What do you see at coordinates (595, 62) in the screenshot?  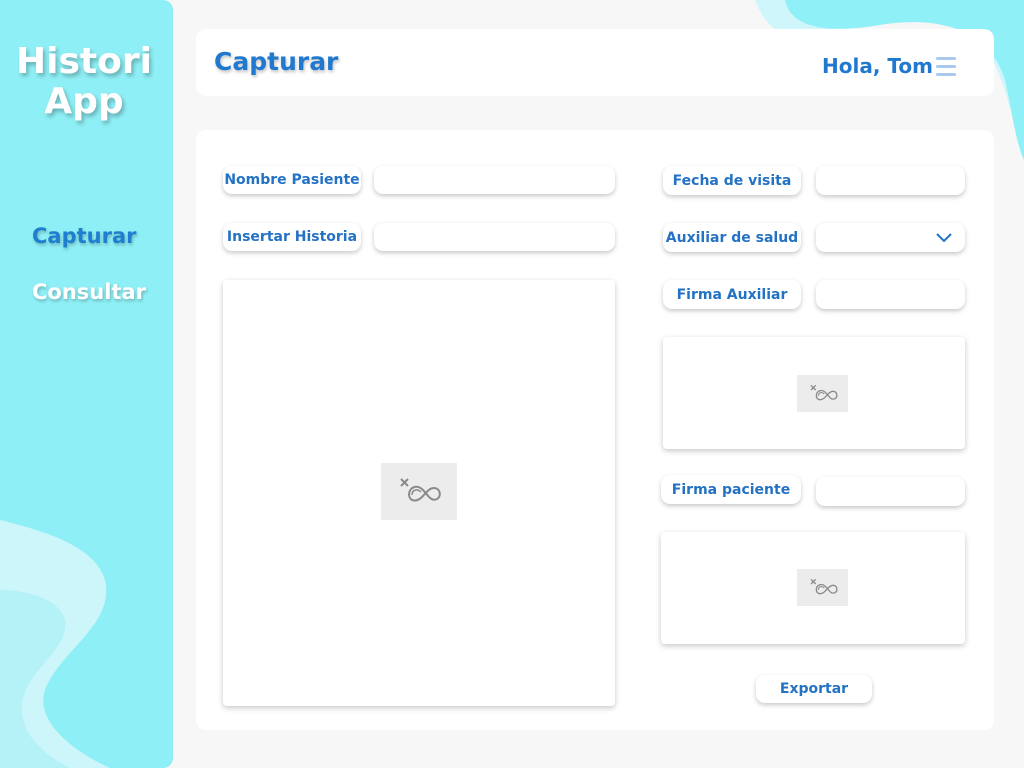 I see `header-bar: Capturar Hola, Tom` at bounding box center [595, 62].